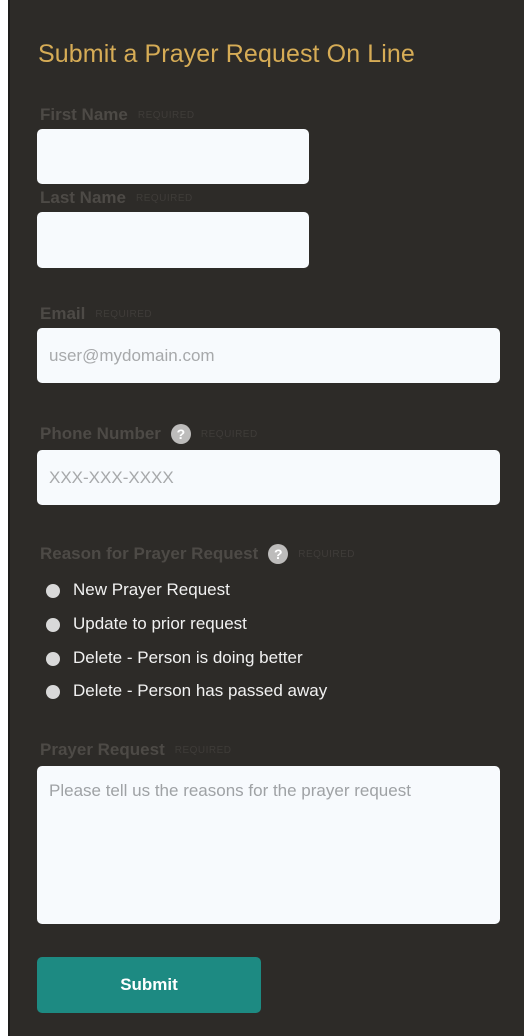  Describe the element at coordinates (173, 240) in the screenshot. I see `last-name-input` at that location.